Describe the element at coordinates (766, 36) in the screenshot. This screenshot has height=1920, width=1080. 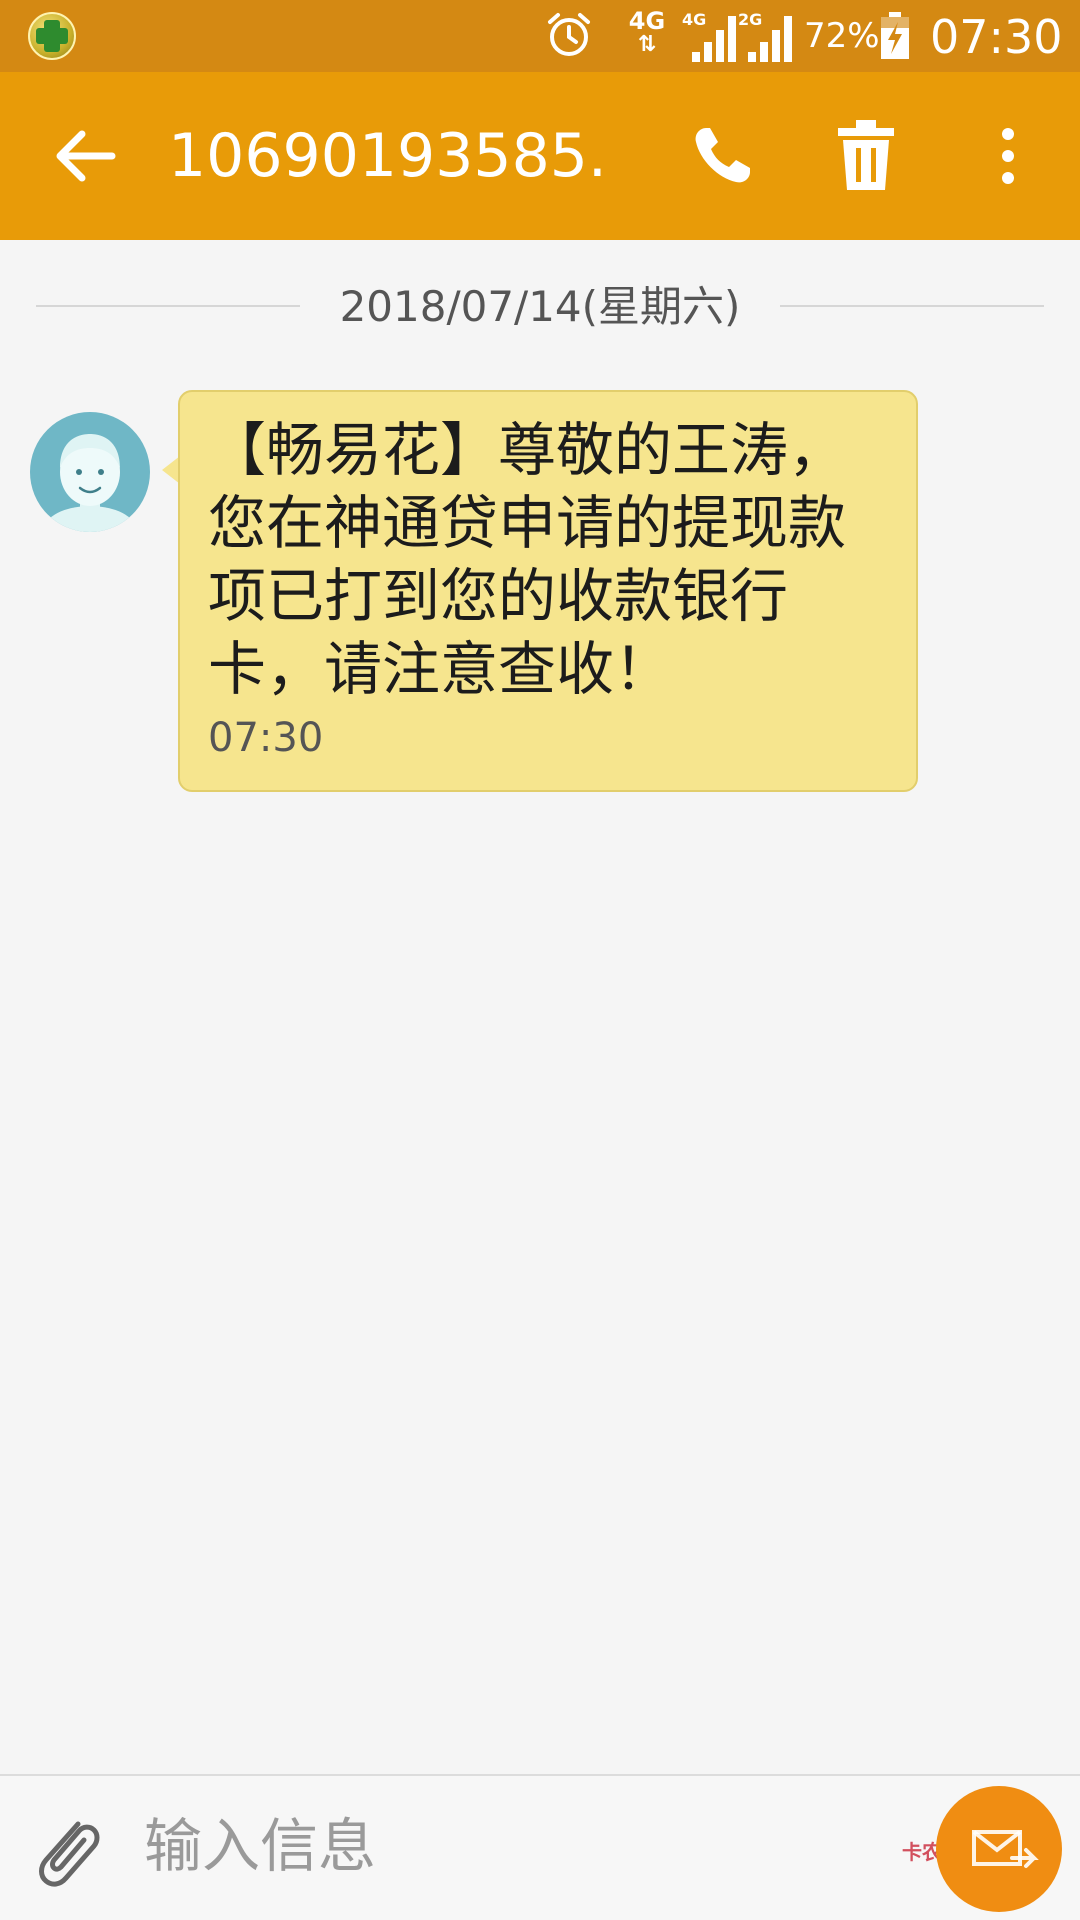
I see `signal-strength-sim2-icon: 2G` at that location.